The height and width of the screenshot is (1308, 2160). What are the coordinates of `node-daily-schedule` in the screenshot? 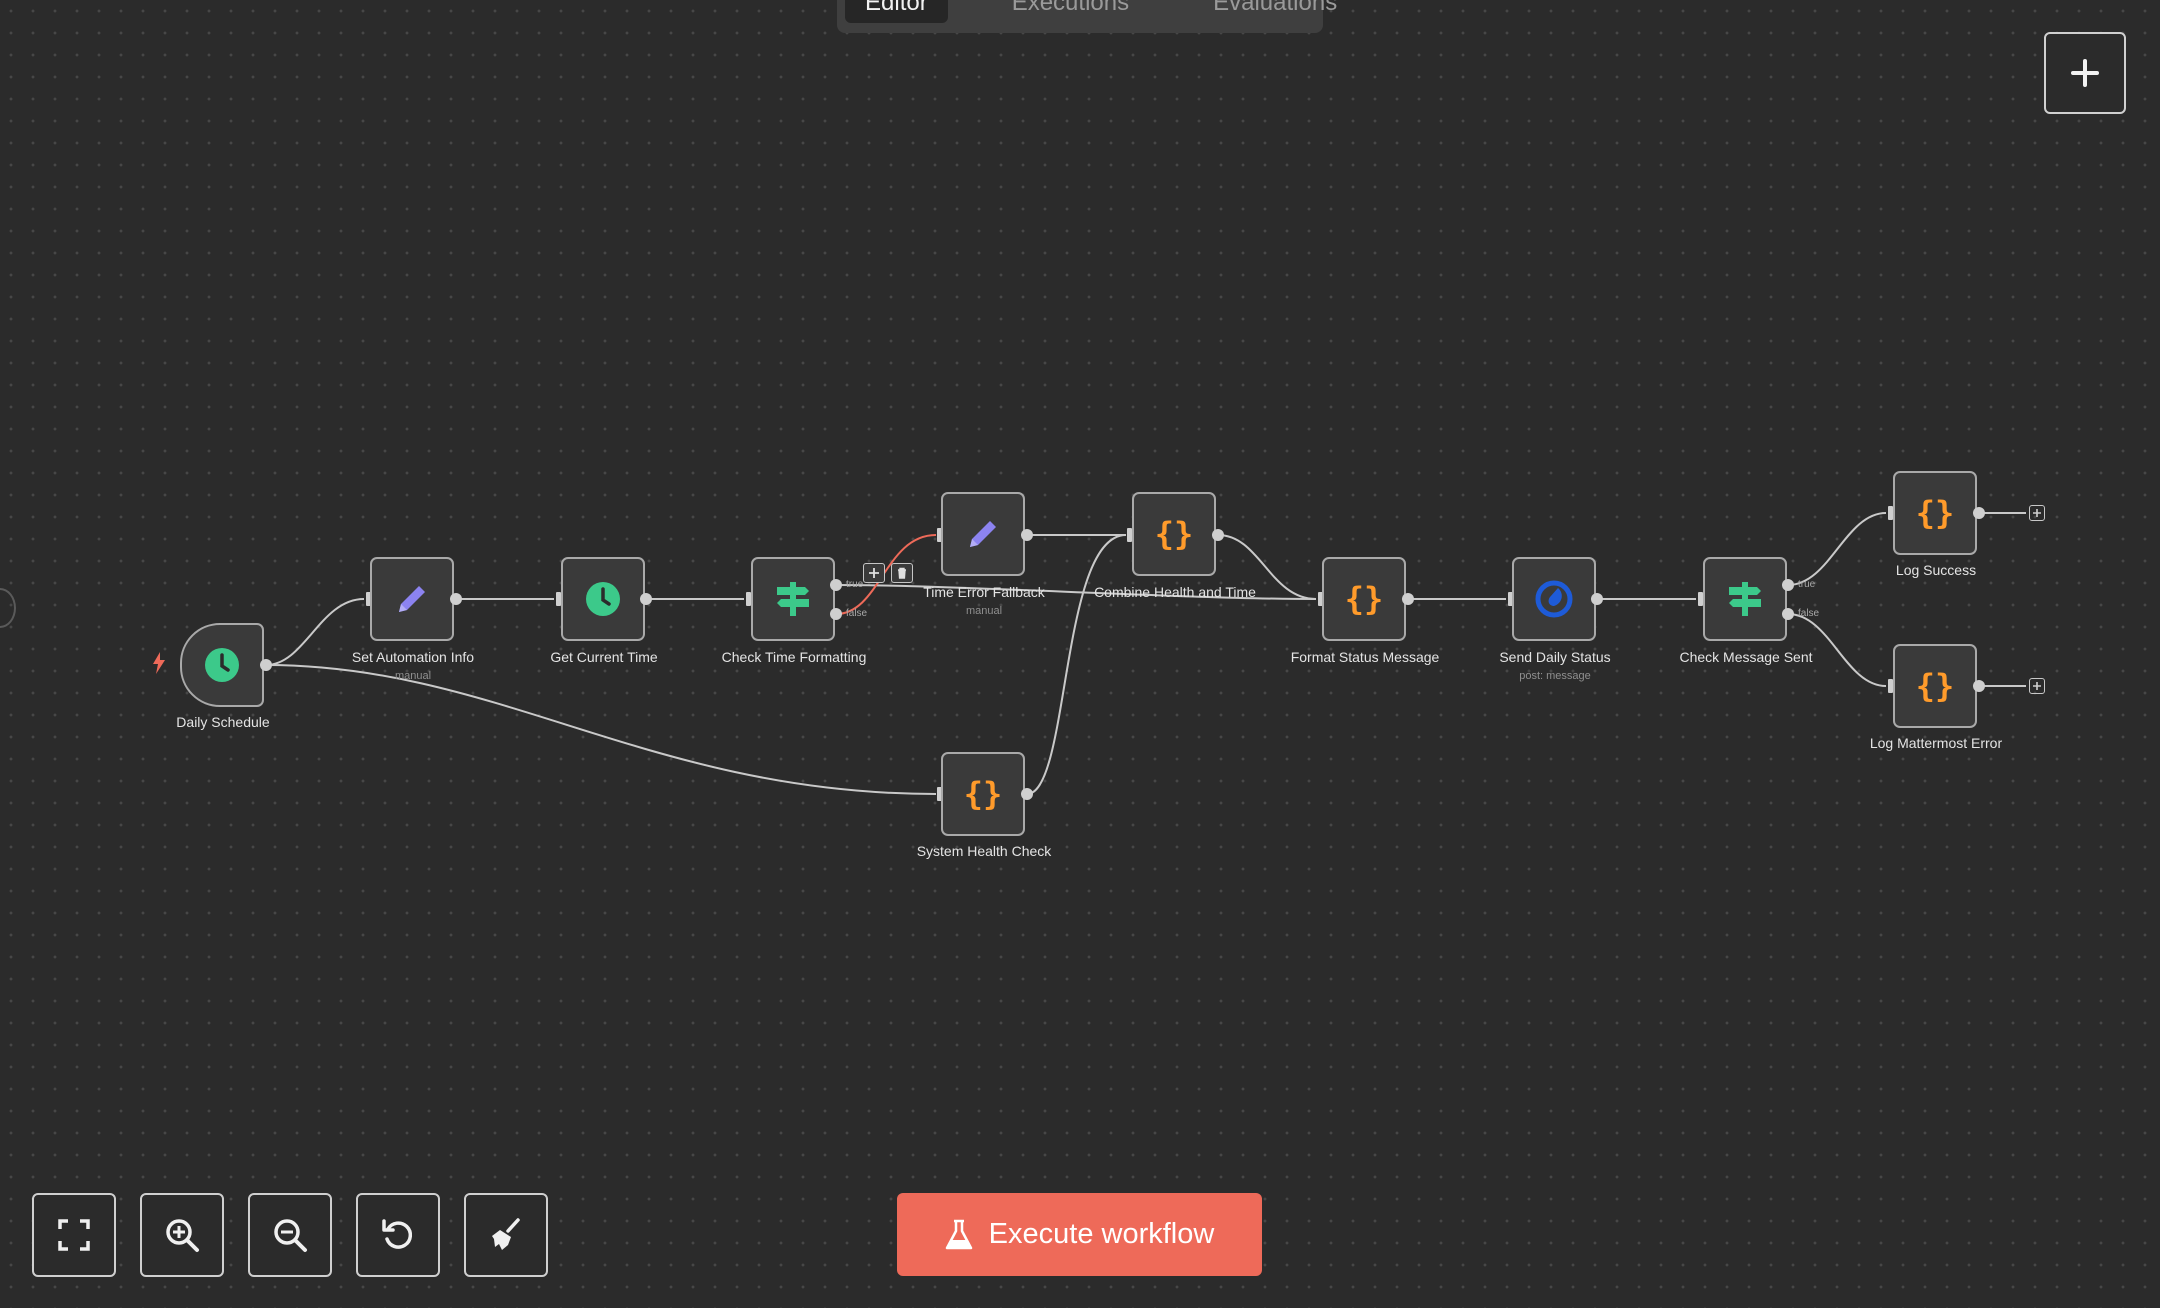 It's located at (222, 665).